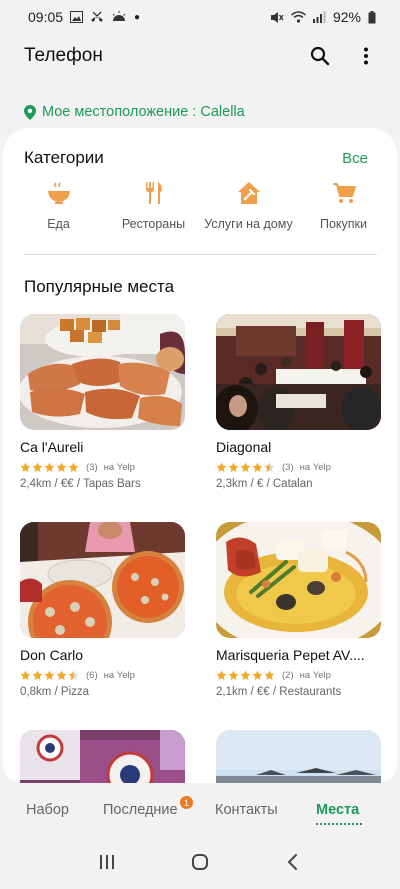  I want to click on search-icon, so click(320, 56).